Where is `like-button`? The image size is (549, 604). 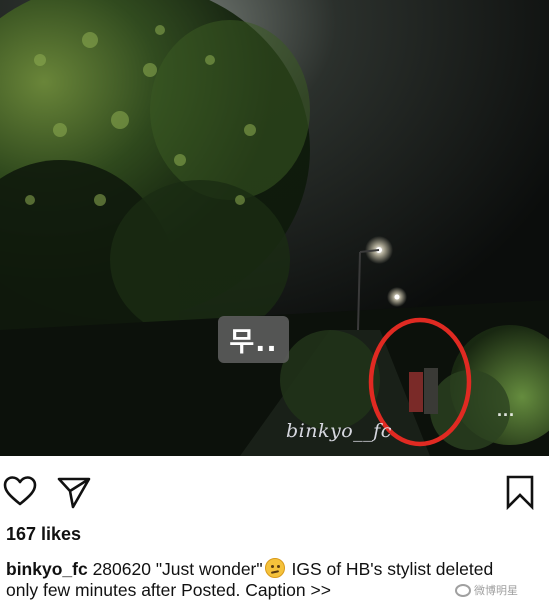
like-button is located at coordinates (20, 492).